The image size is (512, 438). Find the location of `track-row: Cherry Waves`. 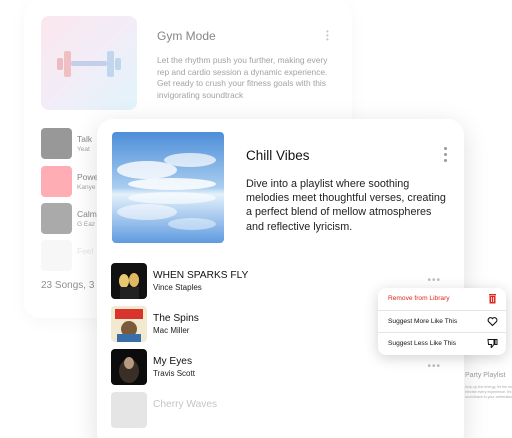

track-row: Cherry Waves is located at coordinates (276, 410).